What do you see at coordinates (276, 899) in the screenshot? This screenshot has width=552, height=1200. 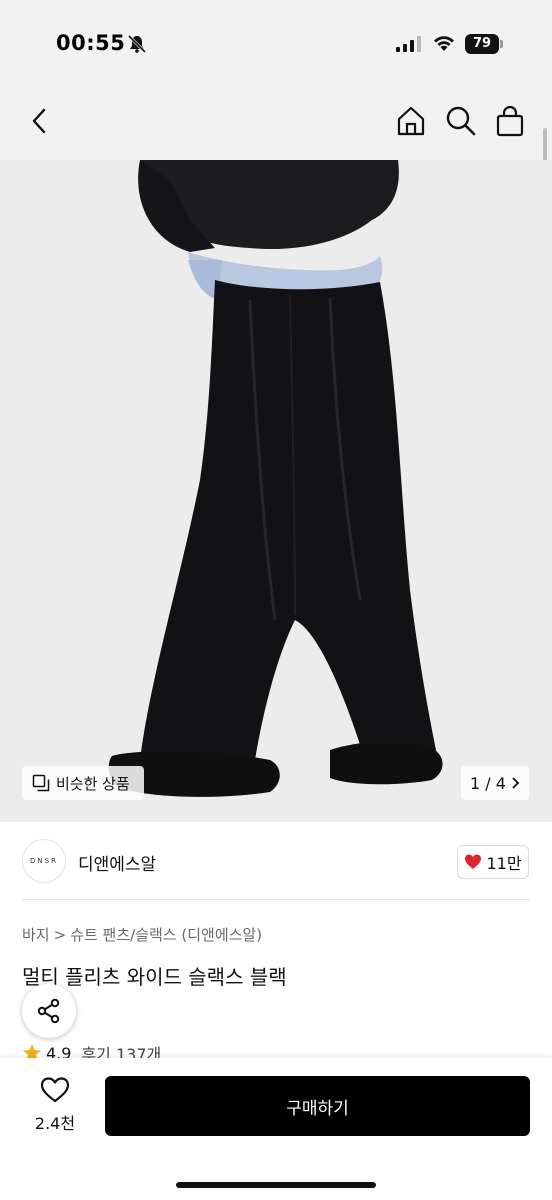 I see `divider` at bounding box center [276, 899].